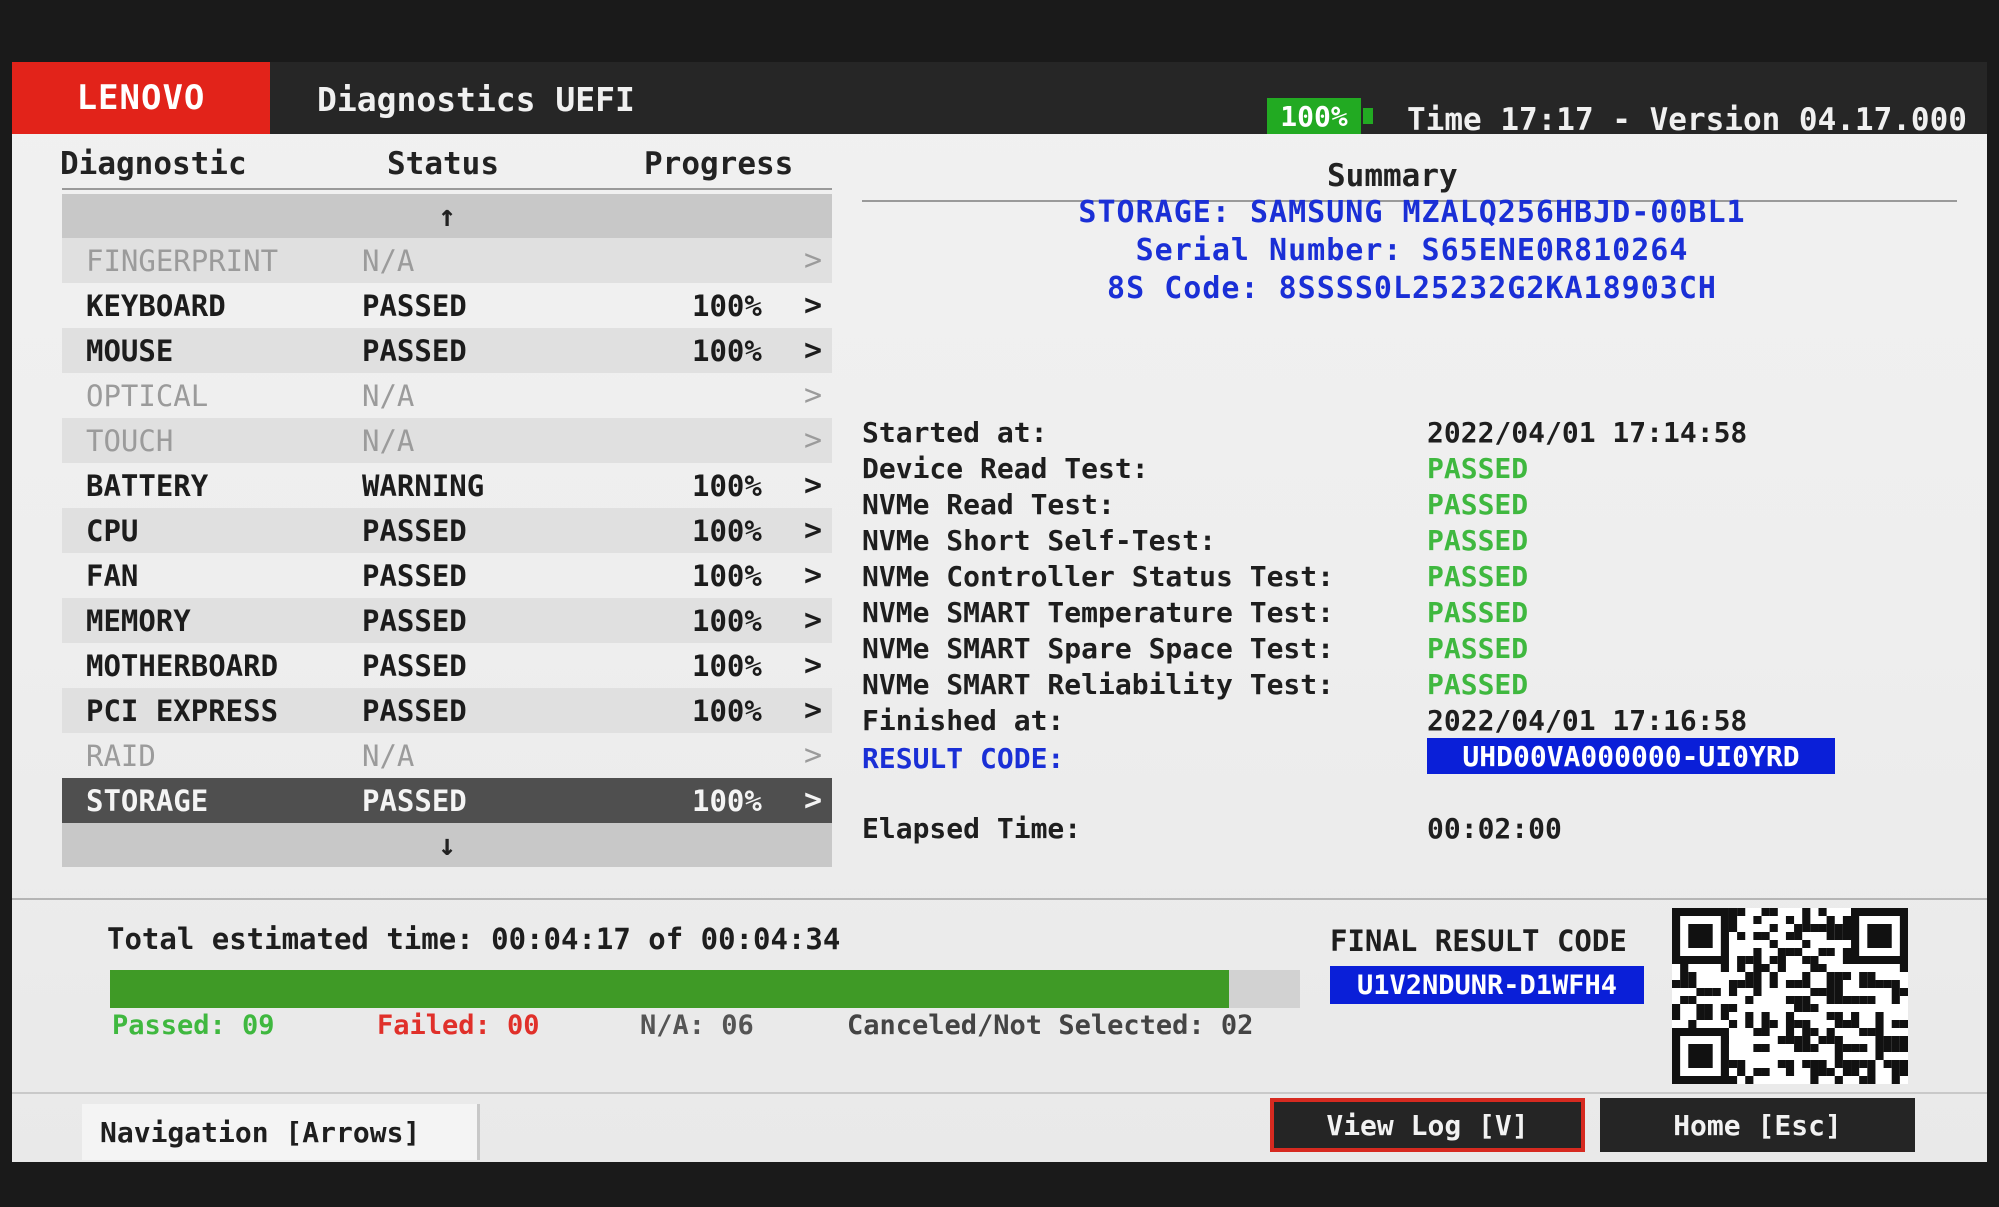 This screenshot has width=1999, height=1207. What do you see at coordinates (1412, 434) in the screenshot?
I see `started-row: Started at: 2022/04/01 17:14:58` at bounding box center [1412, 434].